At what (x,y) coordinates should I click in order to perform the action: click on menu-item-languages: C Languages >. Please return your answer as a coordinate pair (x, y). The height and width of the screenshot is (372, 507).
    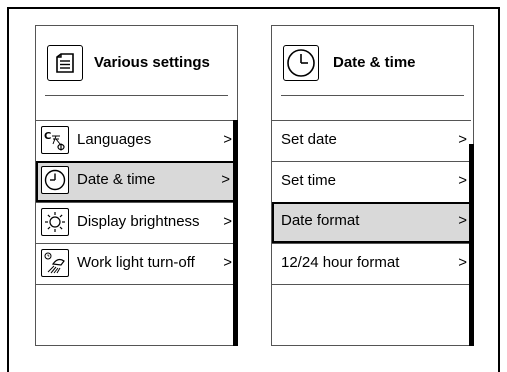
    Looking at the image, I should click on (135, 140).